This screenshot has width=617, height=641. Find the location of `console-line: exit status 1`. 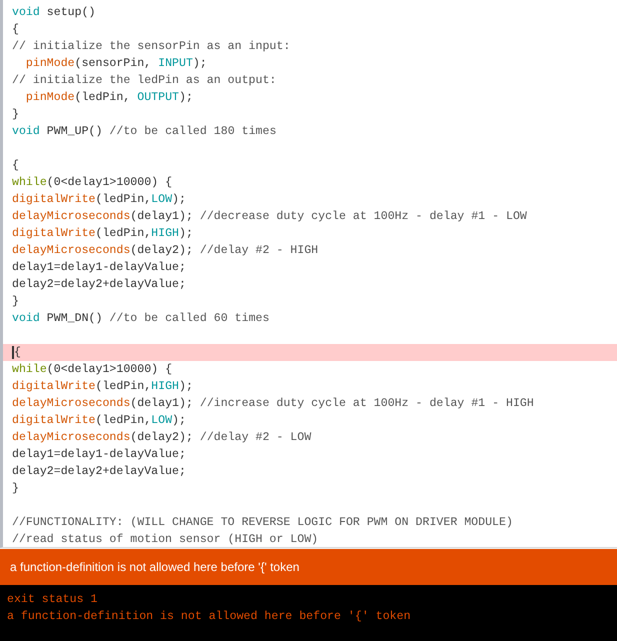

console-line: exit status 1 is located at coordinates (52, 600).